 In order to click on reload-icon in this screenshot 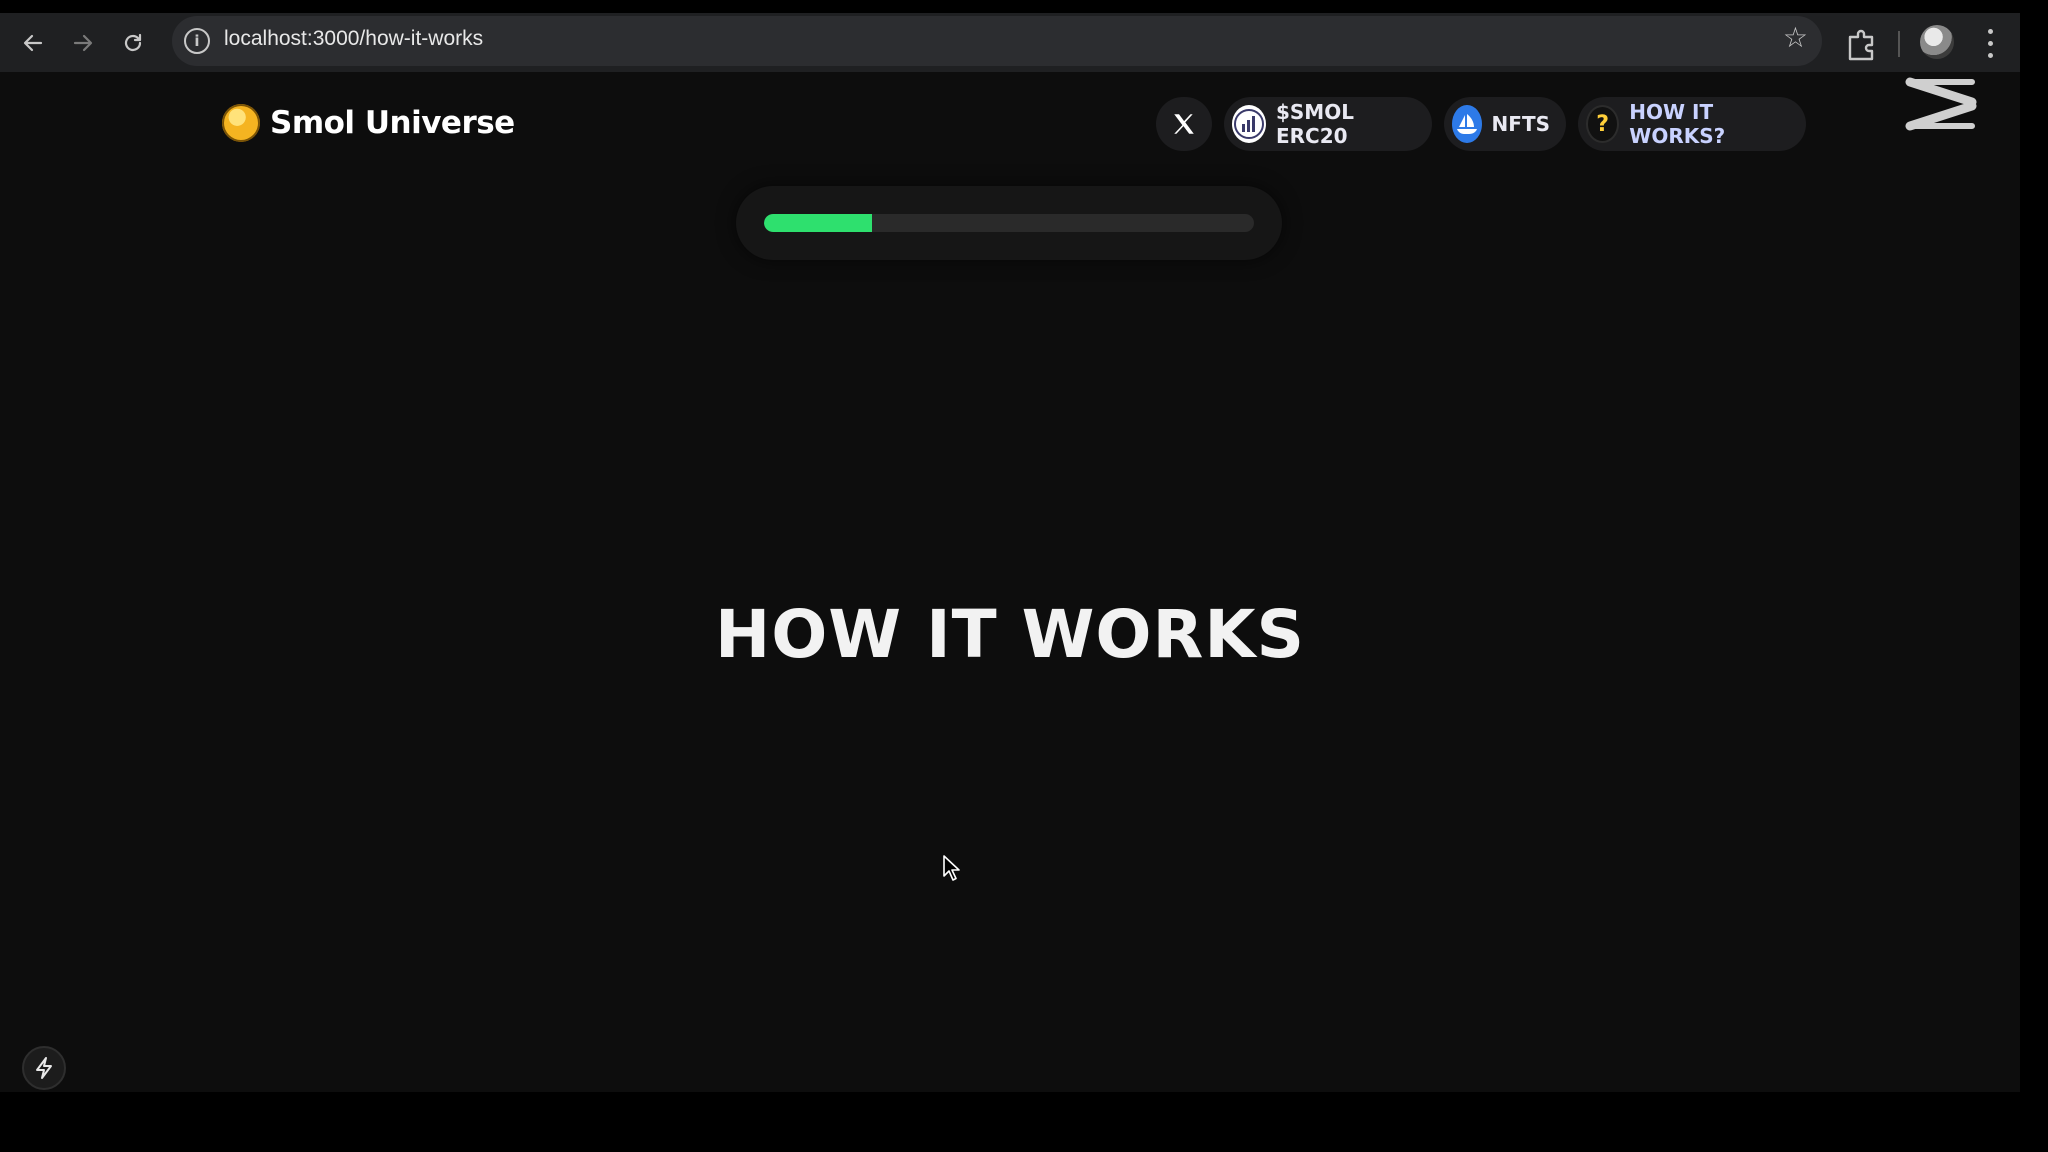, I will do `click(133, 43)`.